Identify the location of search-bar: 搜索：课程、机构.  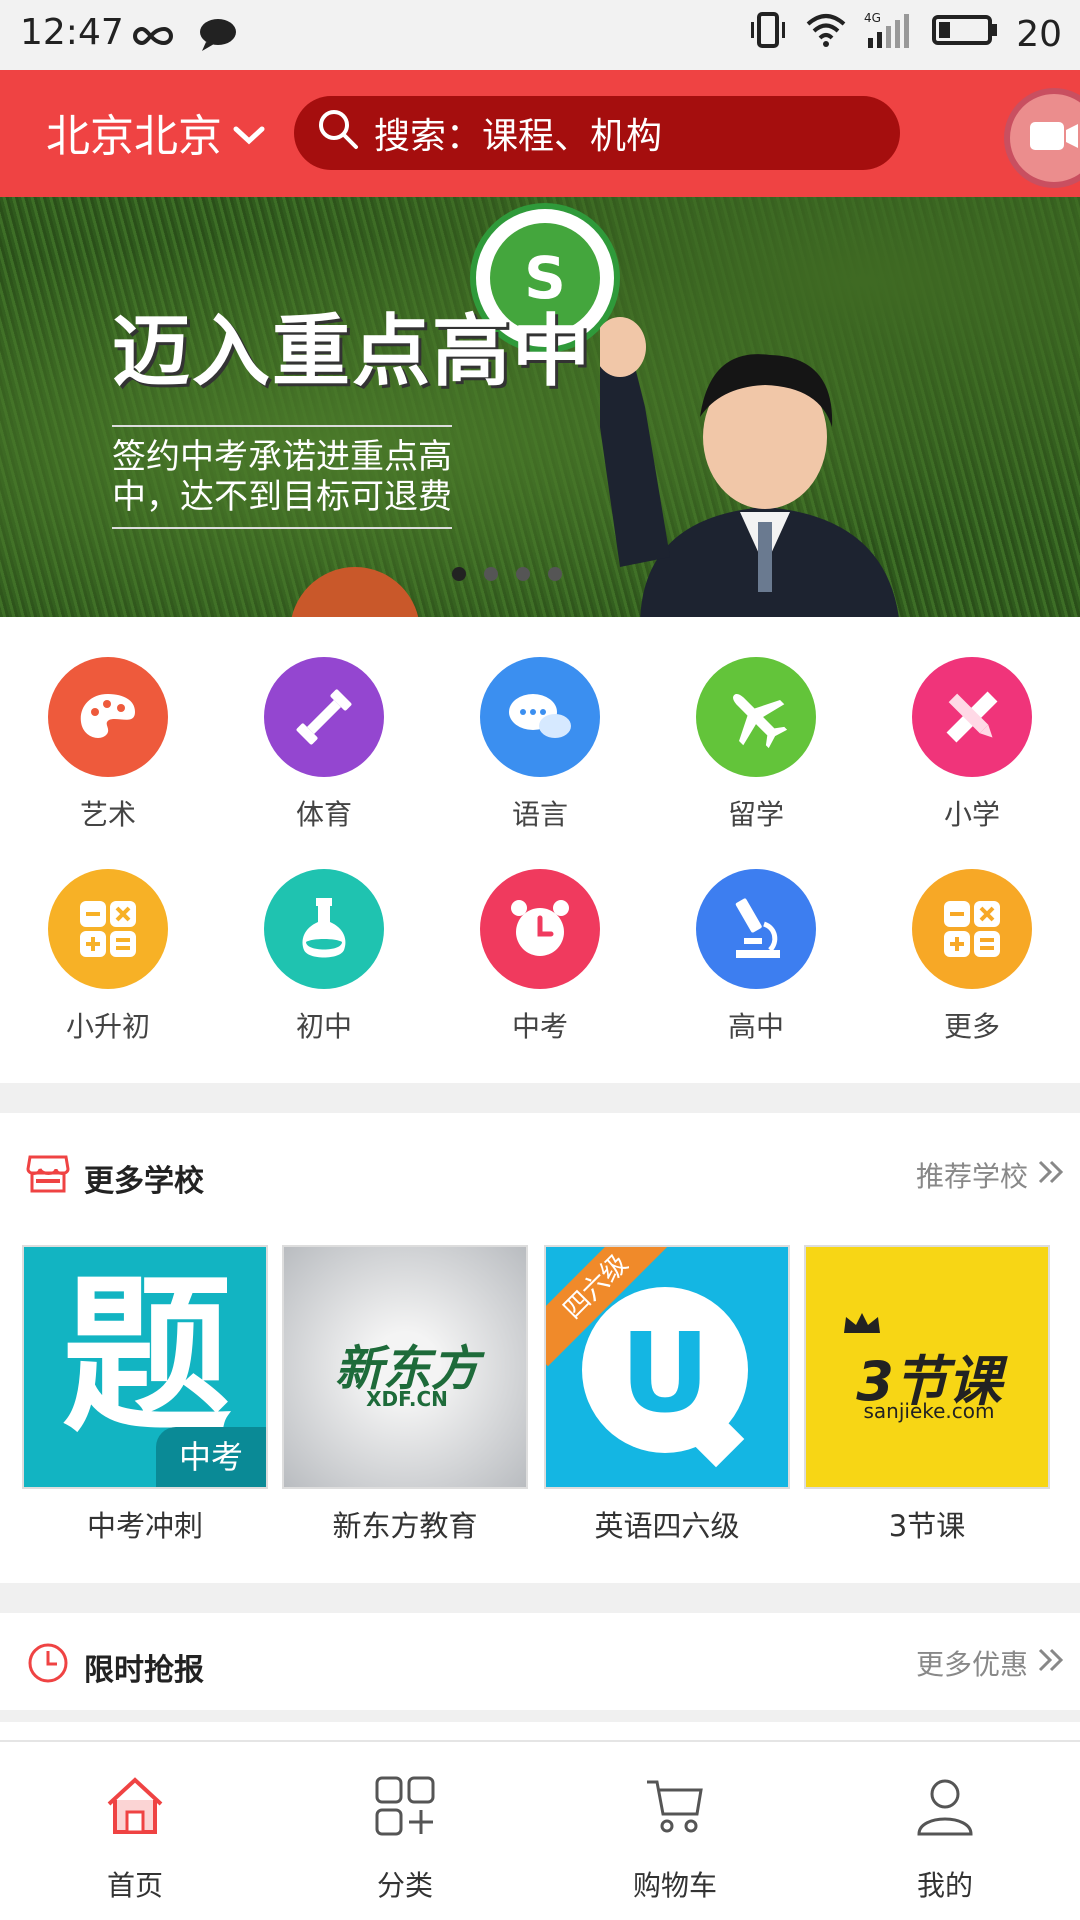
(597, 133).